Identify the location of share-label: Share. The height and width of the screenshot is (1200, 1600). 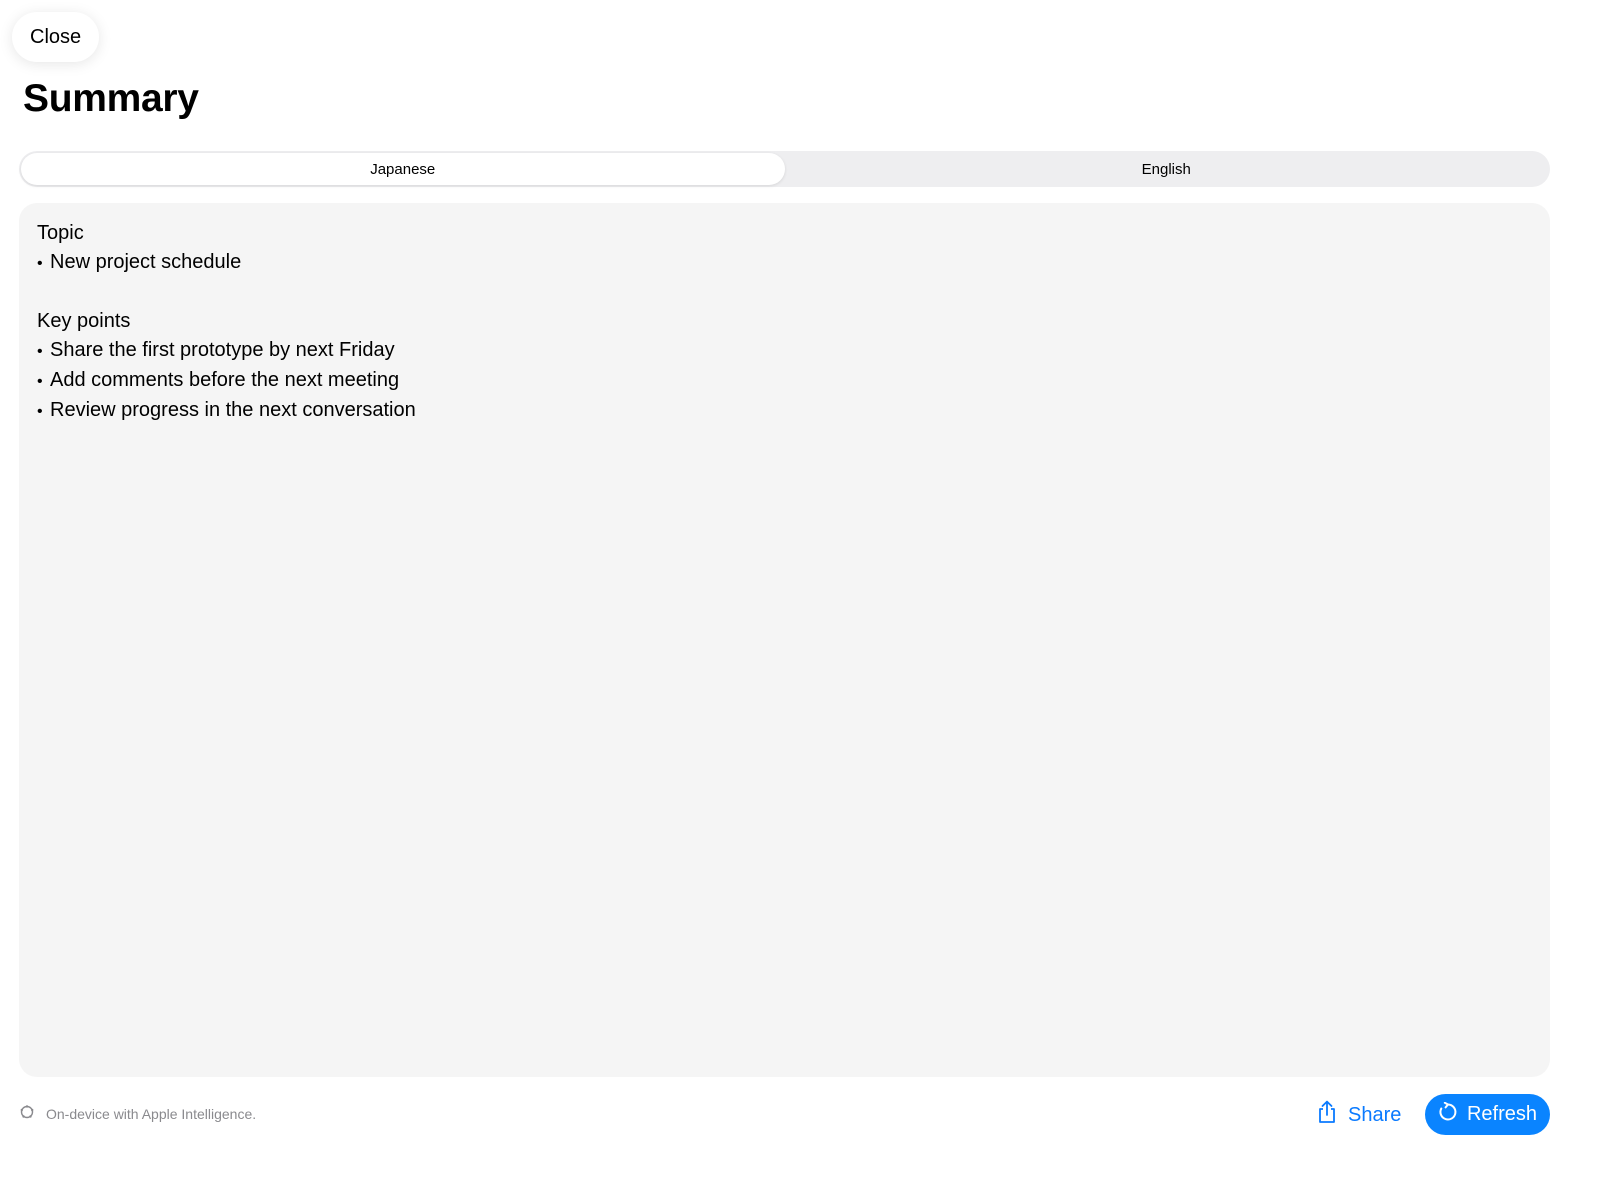
(1375, 1114).